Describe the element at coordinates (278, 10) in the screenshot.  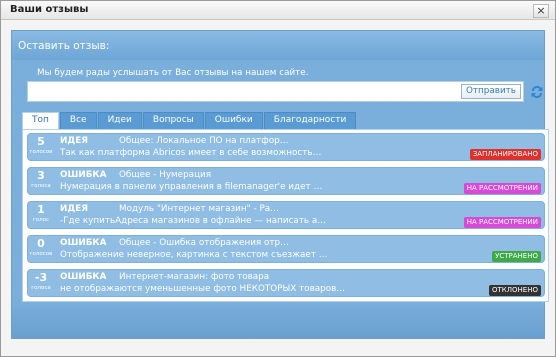
I see `titlebar: Ваши отзывы ×` at that location.